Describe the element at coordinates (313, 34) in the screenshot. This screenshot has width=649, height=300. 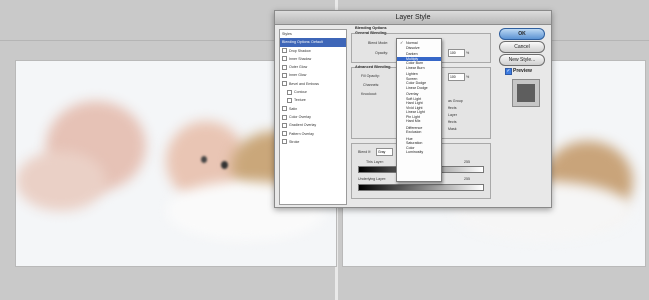
I see `styles-header: Styles` at that location.